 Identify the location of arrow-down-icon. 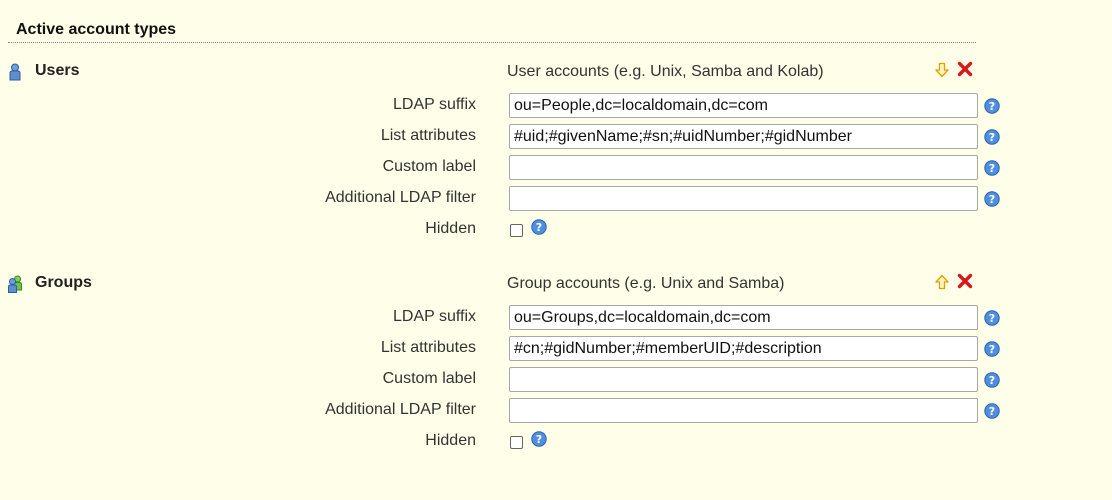
(942, 70).